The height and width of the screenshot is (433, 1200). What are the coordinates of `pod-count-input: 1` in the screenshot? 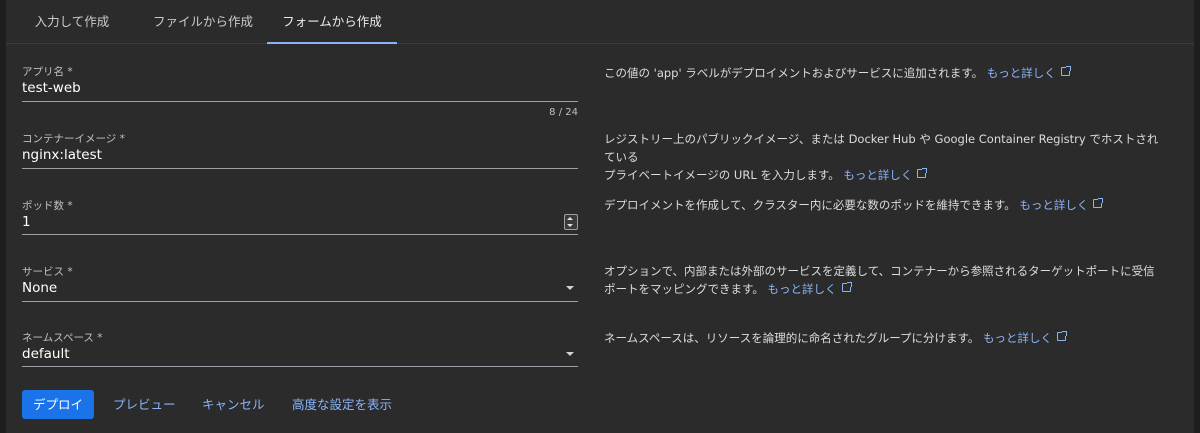 It's located at (26, 222).